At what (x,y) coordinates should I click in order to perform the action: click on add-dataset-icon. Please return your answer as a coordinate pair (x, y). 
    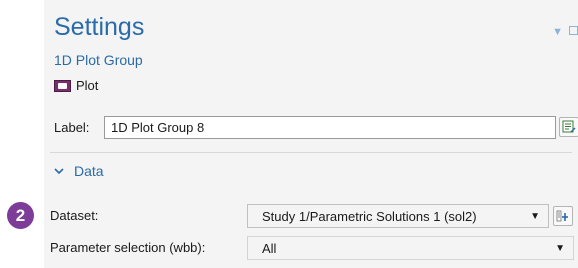
    Looking at the image, I should click on (562, 216).